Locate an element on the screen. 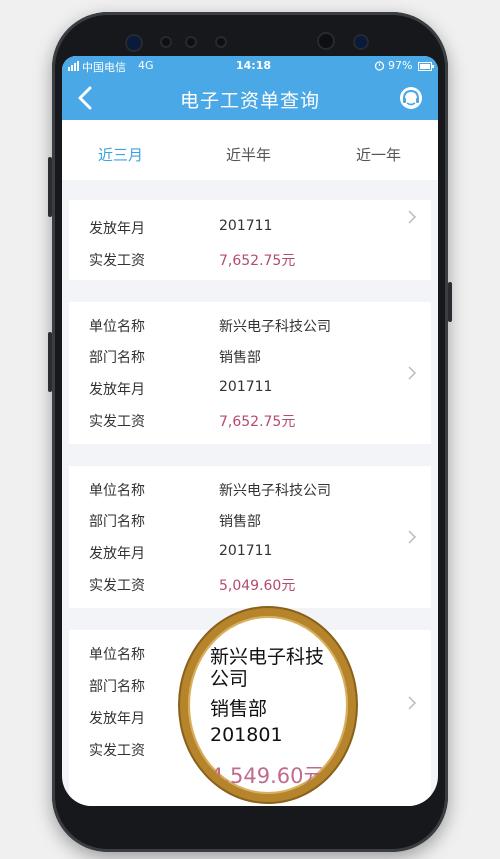  magnified-company-line2: 公司 is located at coordinates (229, 679).